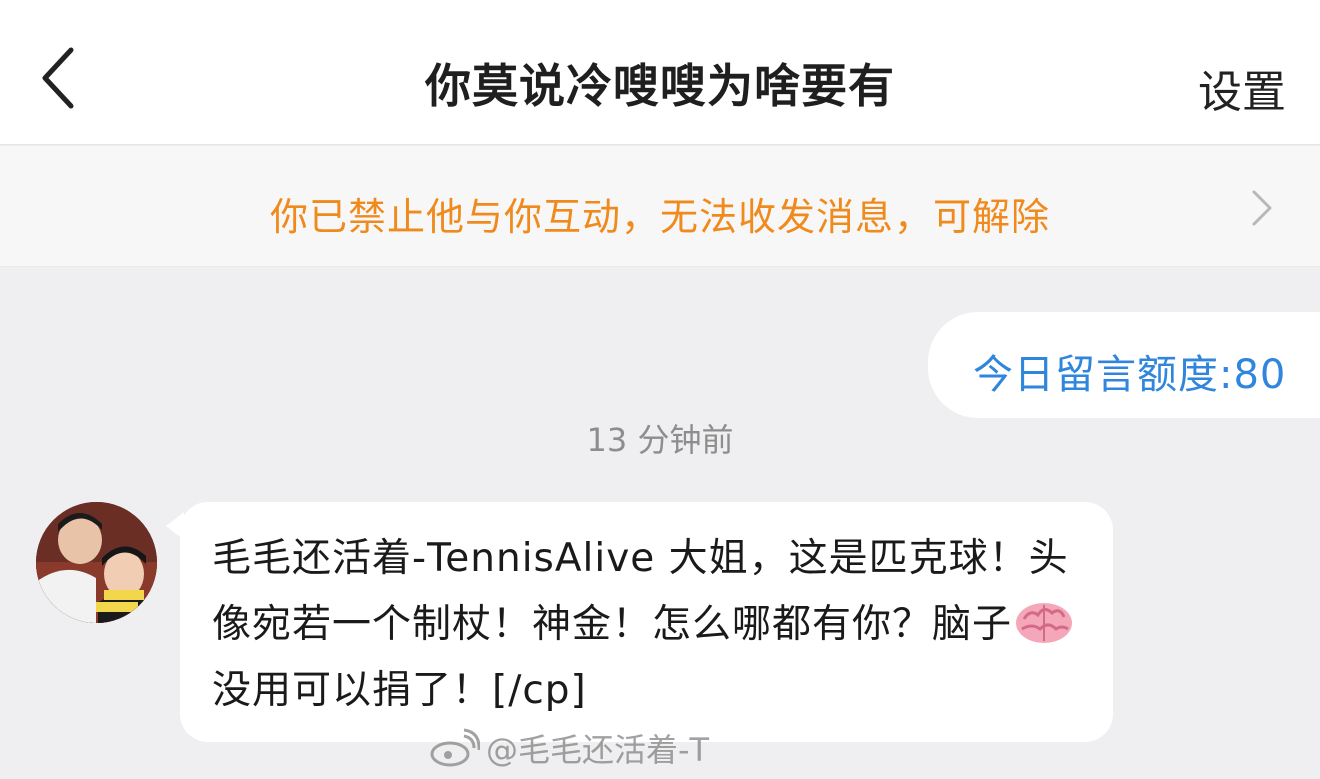 The width and height of the screenshot is (1320, 779). I want to click on chevron-left-icon, so click(58, 78).